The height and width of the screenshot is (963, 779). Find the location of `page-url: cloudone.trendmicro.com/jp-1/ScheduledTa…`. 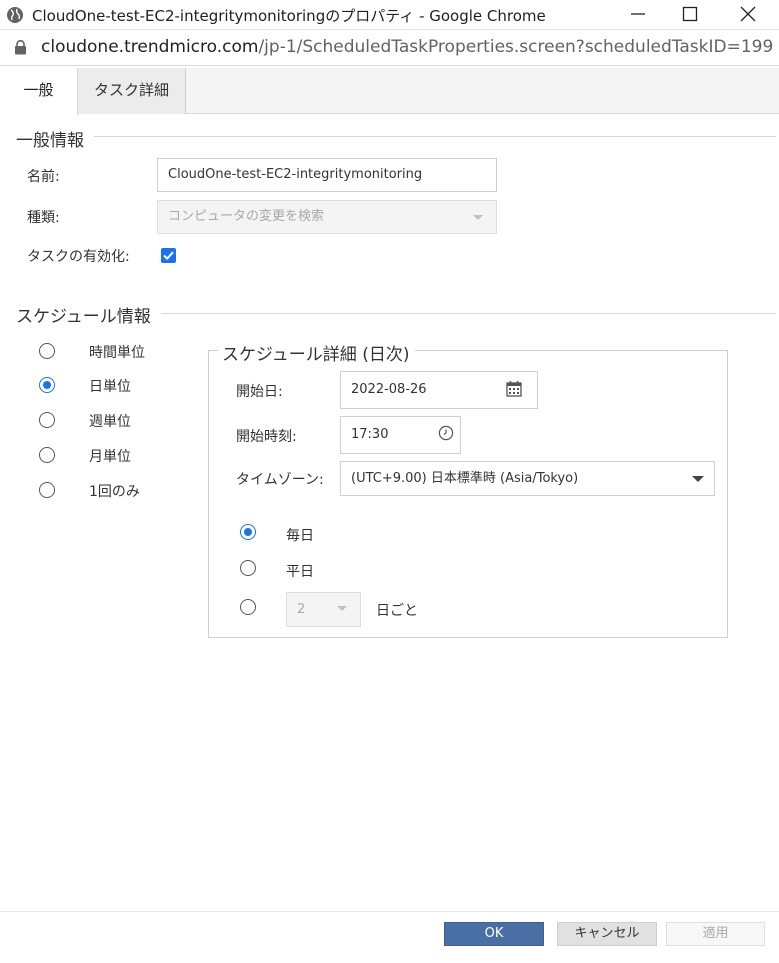

page-url: cloudone.trendmicro.com/jp-1/ScheduledTa… is located at coordinates (407, 47).